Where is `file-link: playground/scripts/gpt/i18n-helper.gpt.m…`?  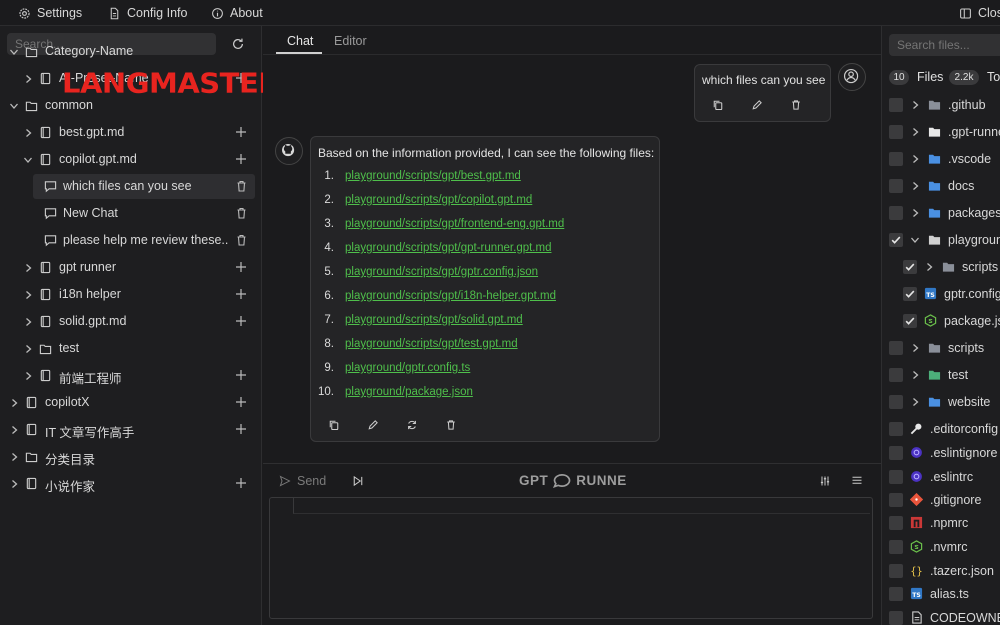 file-link: playground/scripts/gpt/i18n-helper.gpt.m… is located at coordinates (450, 296).